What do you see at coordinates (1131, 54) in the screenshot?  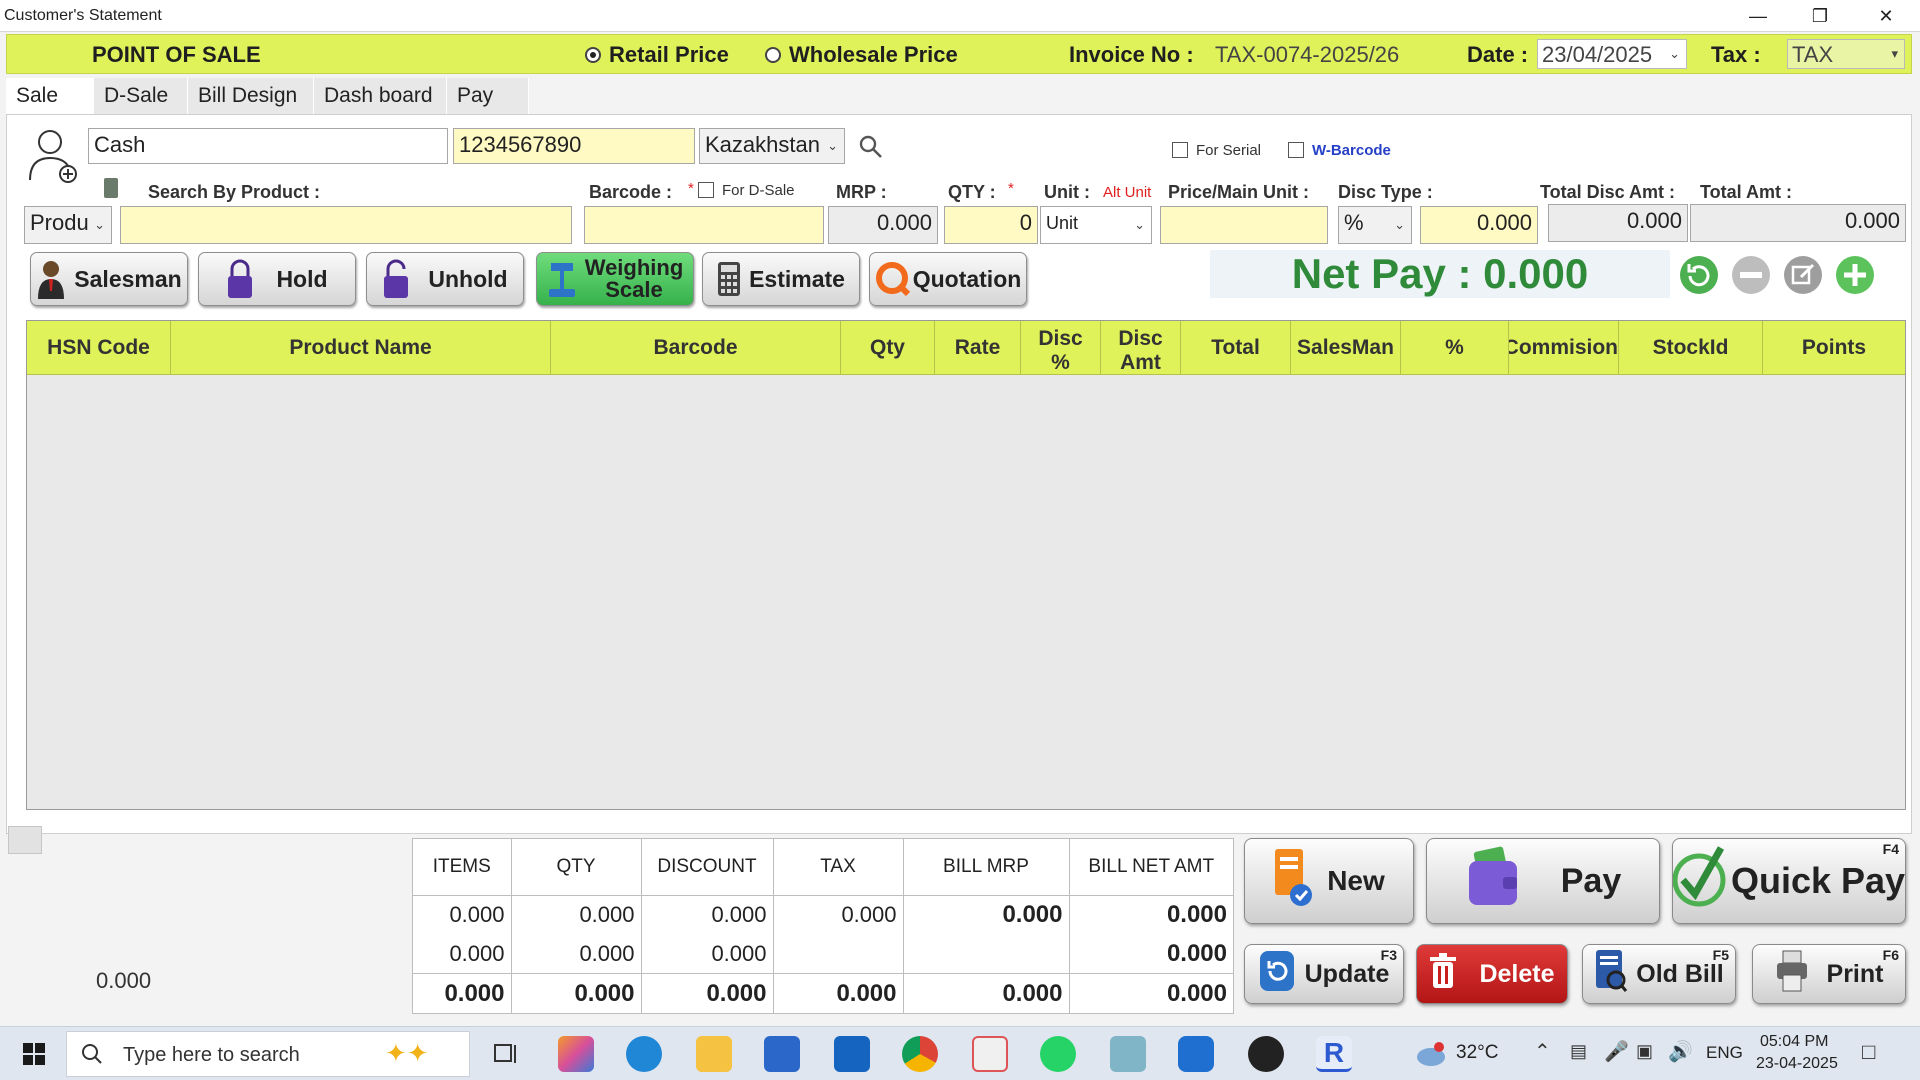 I see `invoice-label: Invoice No :` at bounding box center [1131, 54].